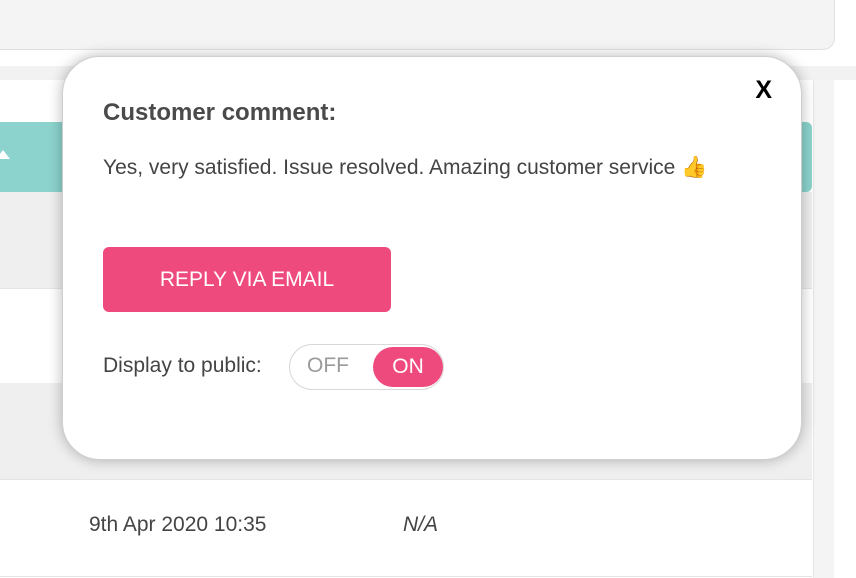  I want to click on display-to-public-label: Display to public:, so click(182, 365).